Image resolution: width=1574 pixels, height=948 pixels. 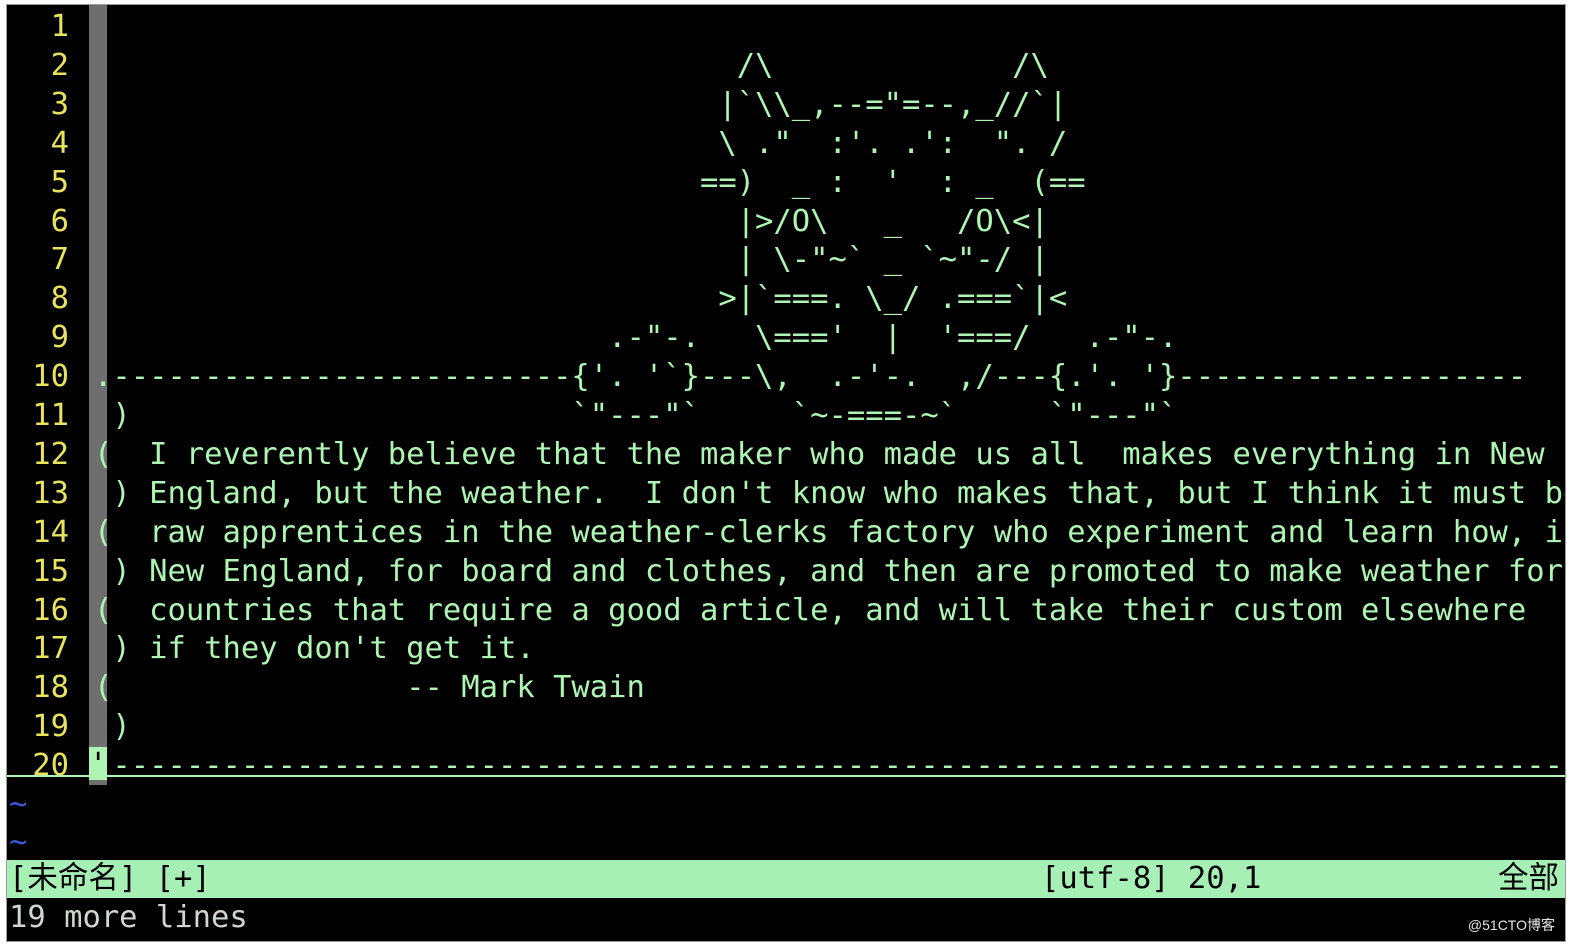 I want to click on buffer-line: 5 ==) _ : ' : _ (==, so click(x=786, y=182).